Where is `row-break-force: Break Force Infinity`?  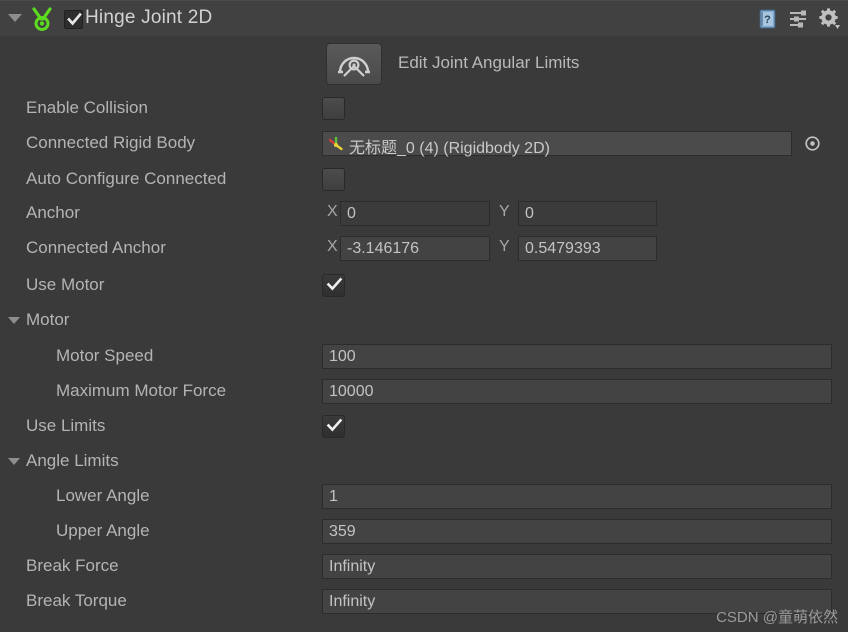 row-break-force: Break Force Infinity is located at coordinates (424, 566).